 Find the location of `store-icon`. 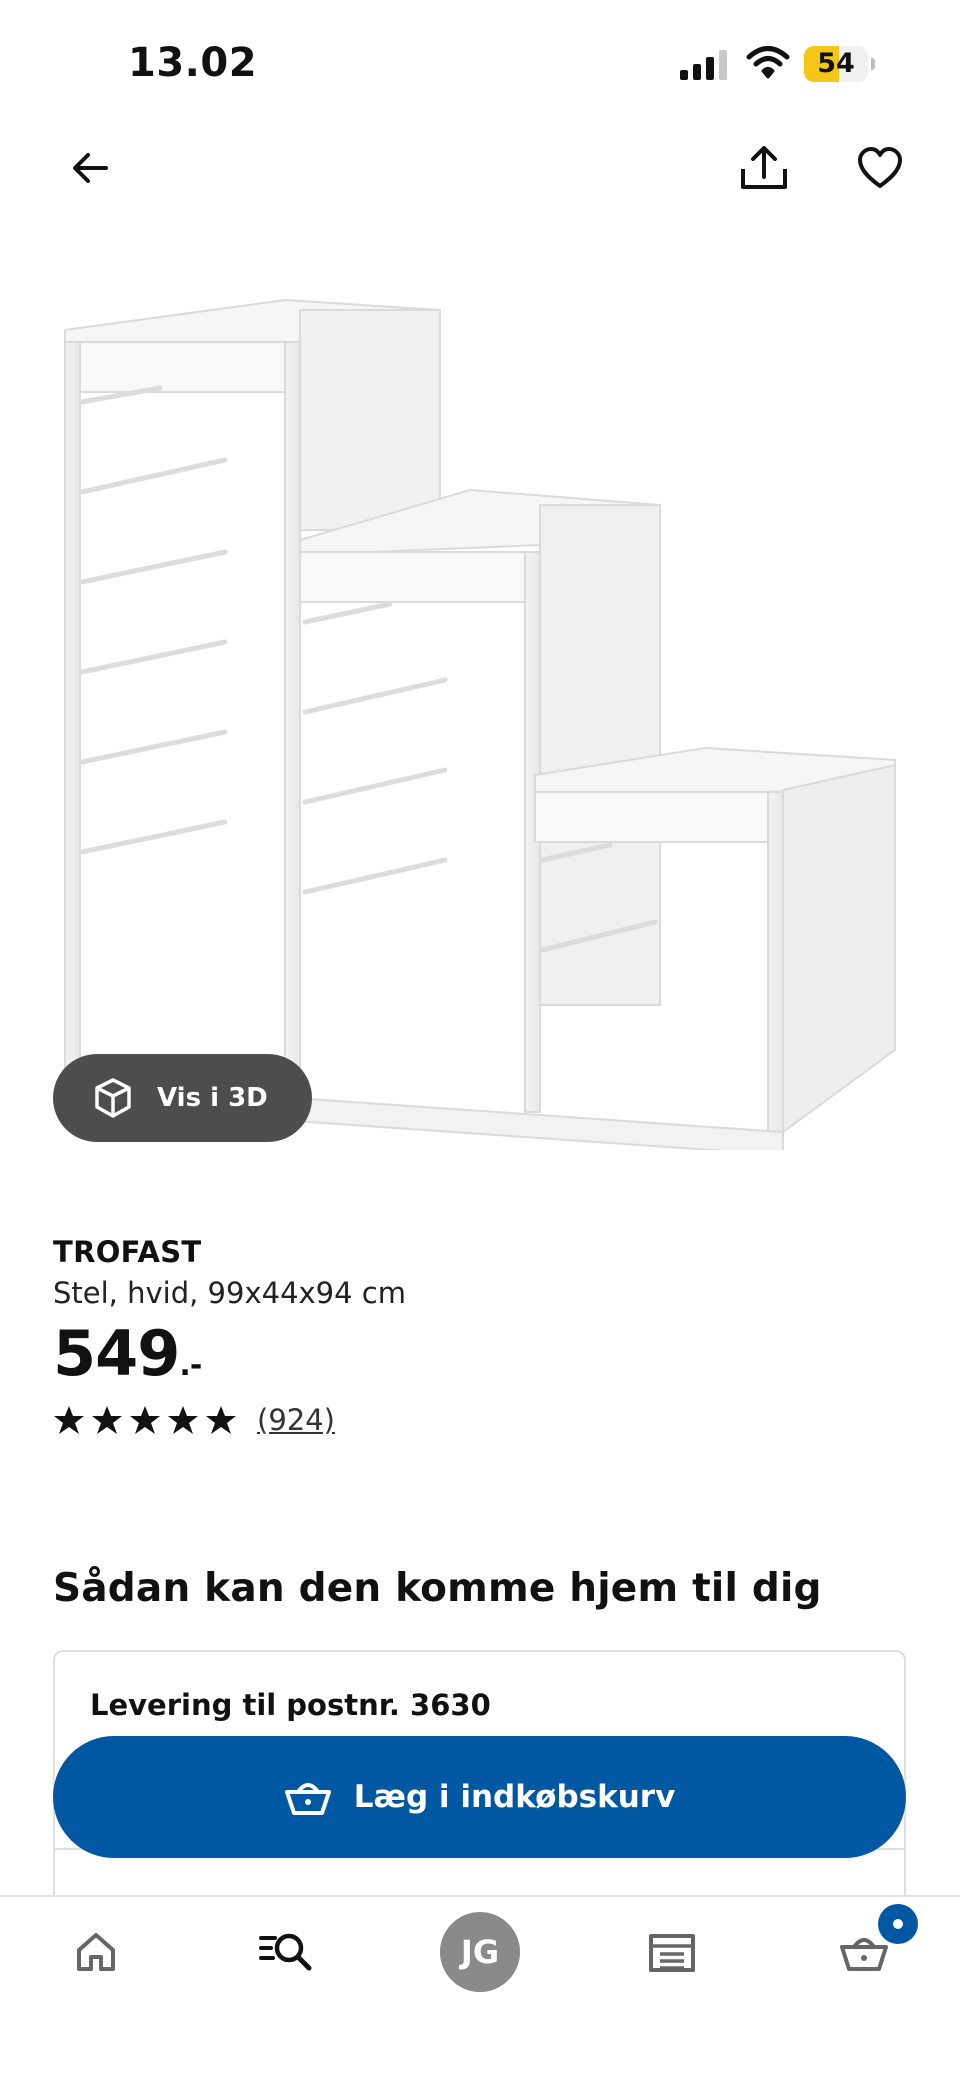

store-icon is located at coordinates (672, 1953).